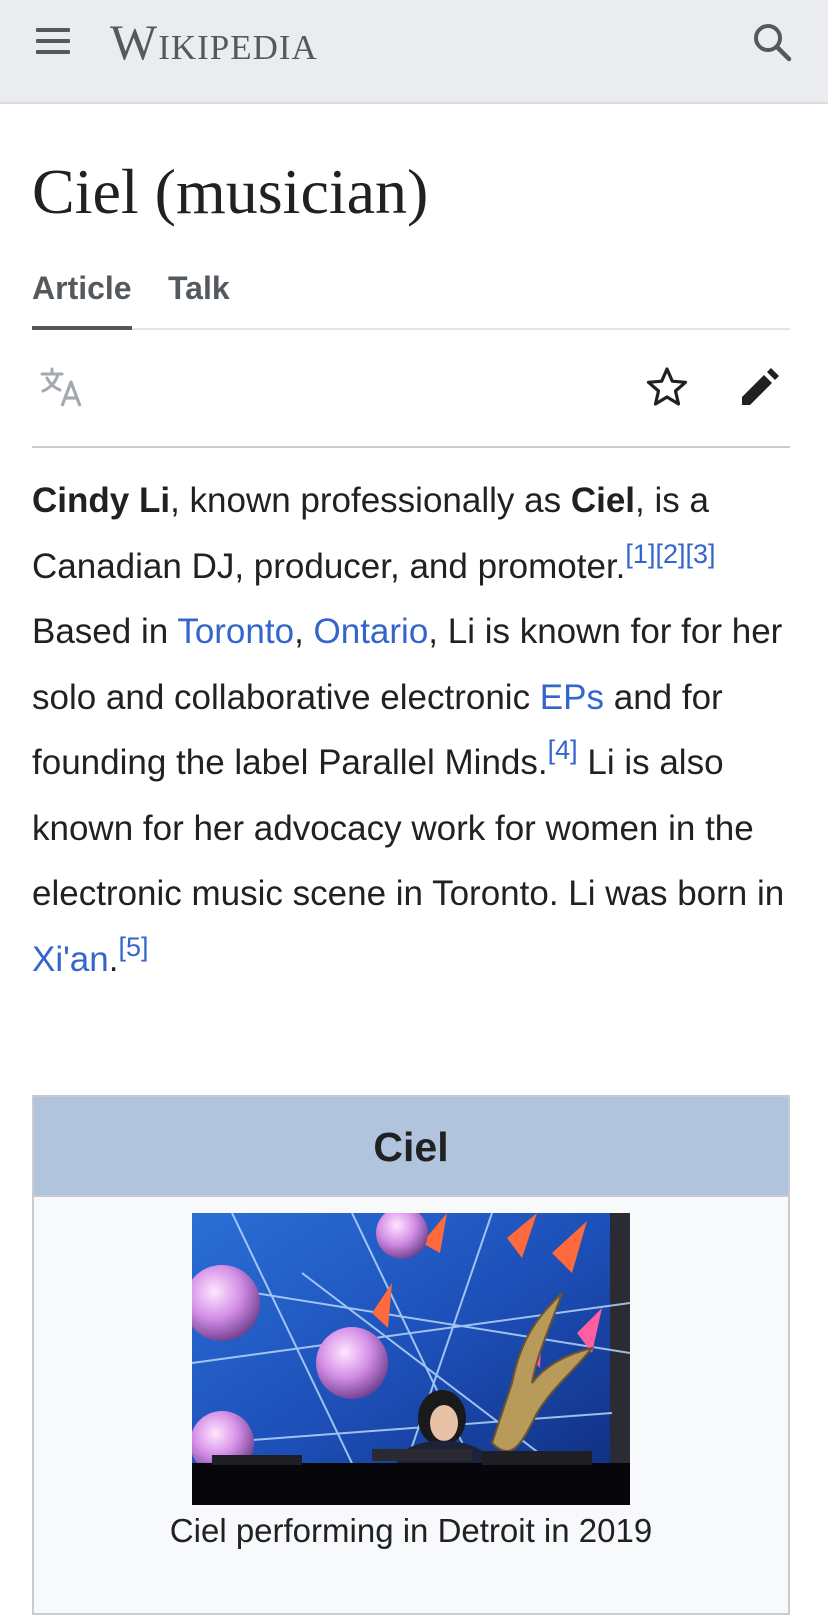  What do you see at coordinates (700, 554) in the screenshot?
I see `reference-link-3: [3]` at bounding box center [700, 554].